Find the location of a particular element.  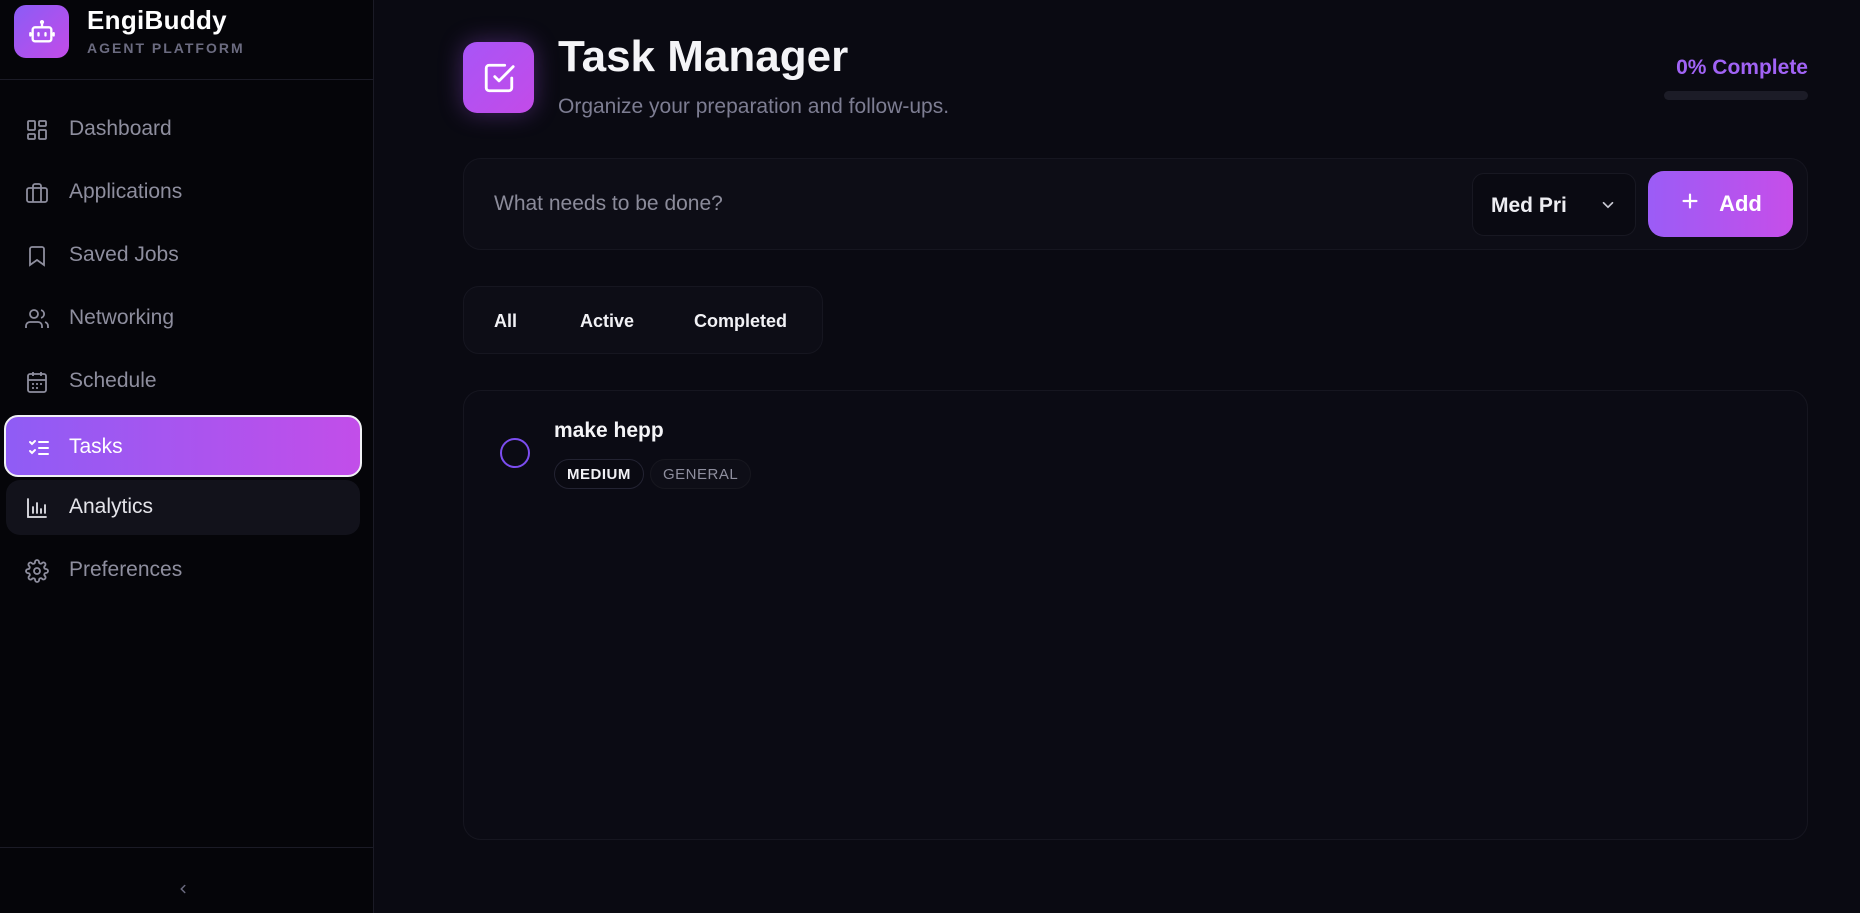

sidebar-item-dashboard: Dashboard is located at coordinates (183, 129).